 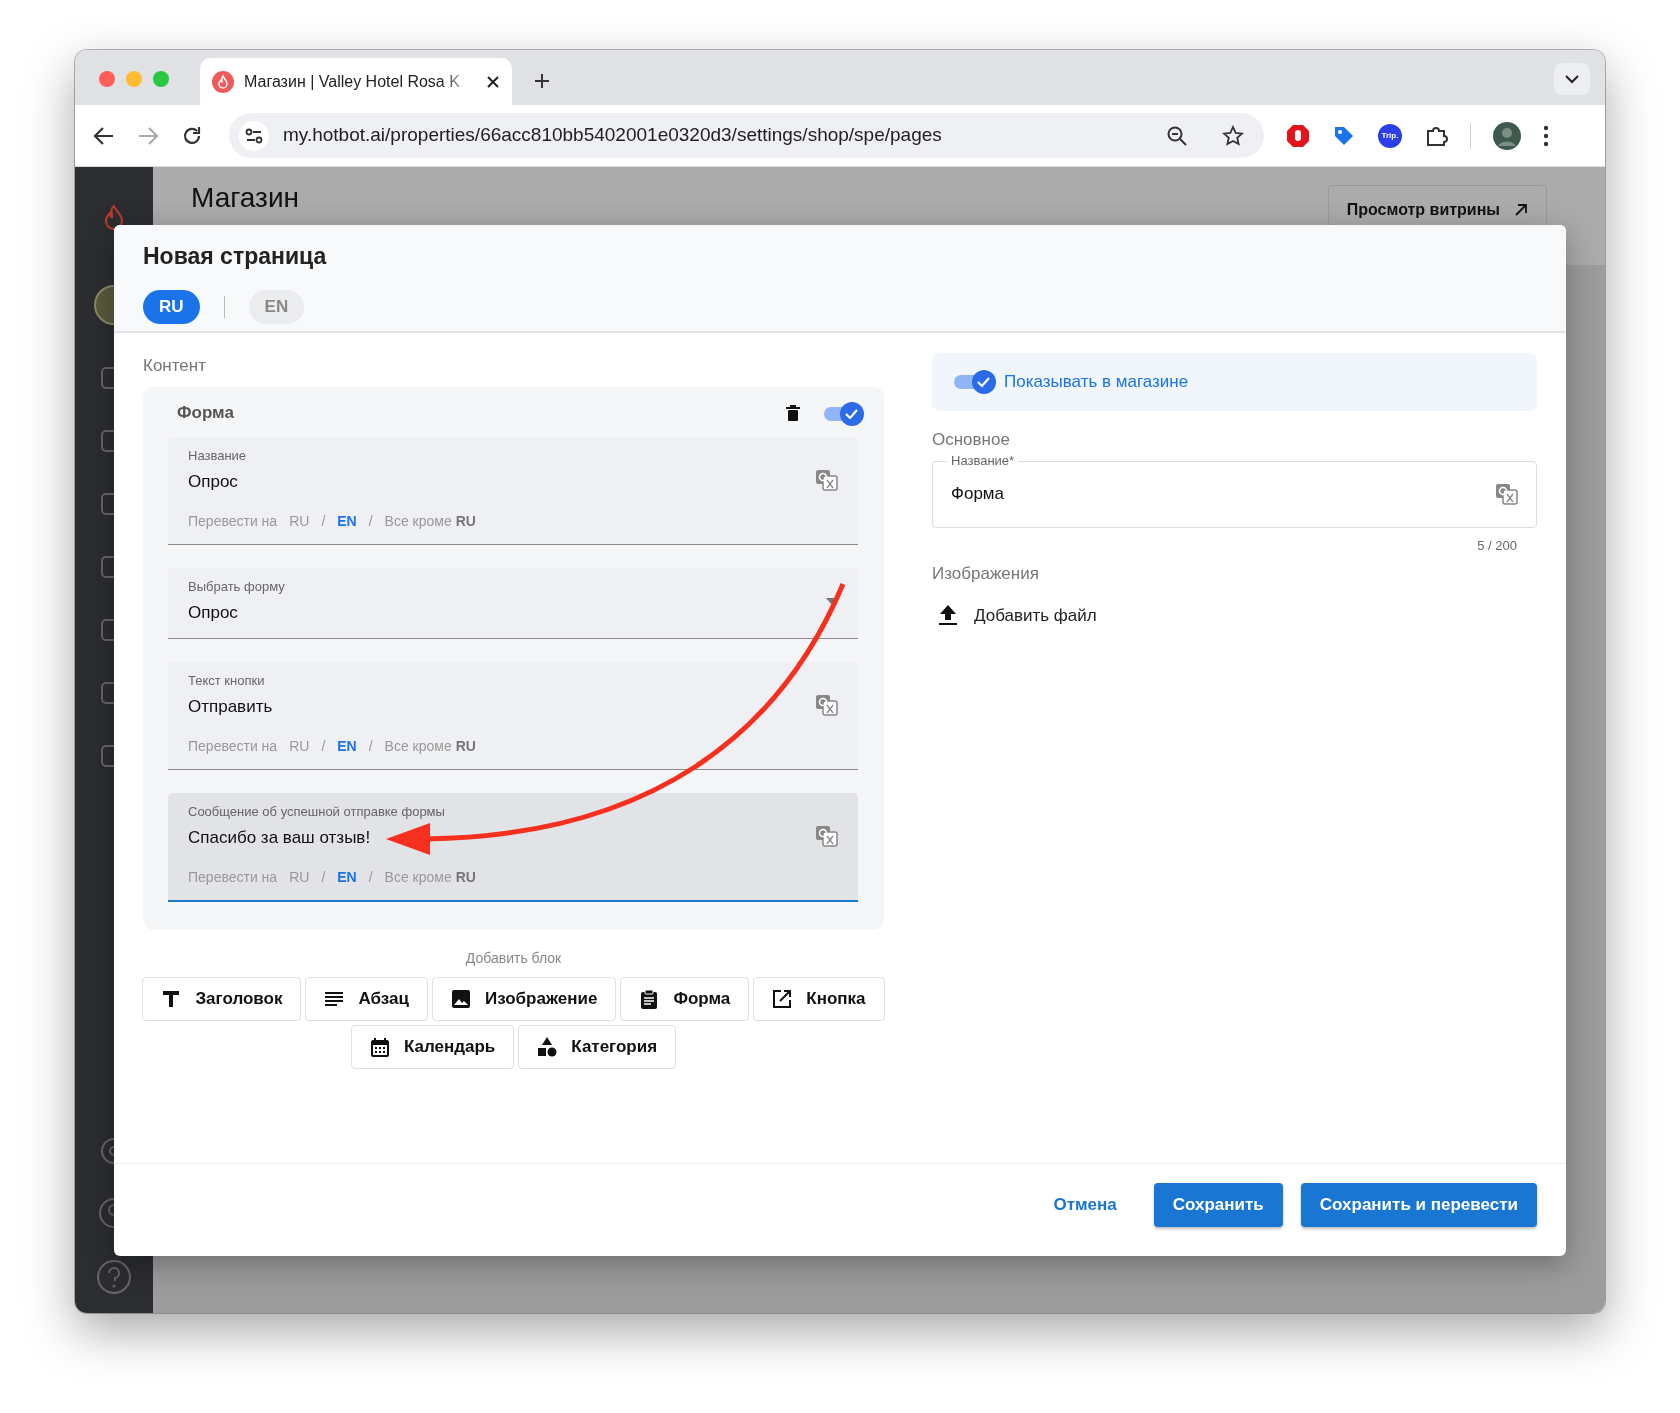 What do you see at coordinates (542, 81) in the screenshot?
I see `plus-icon` at bounding box center [542, 81].